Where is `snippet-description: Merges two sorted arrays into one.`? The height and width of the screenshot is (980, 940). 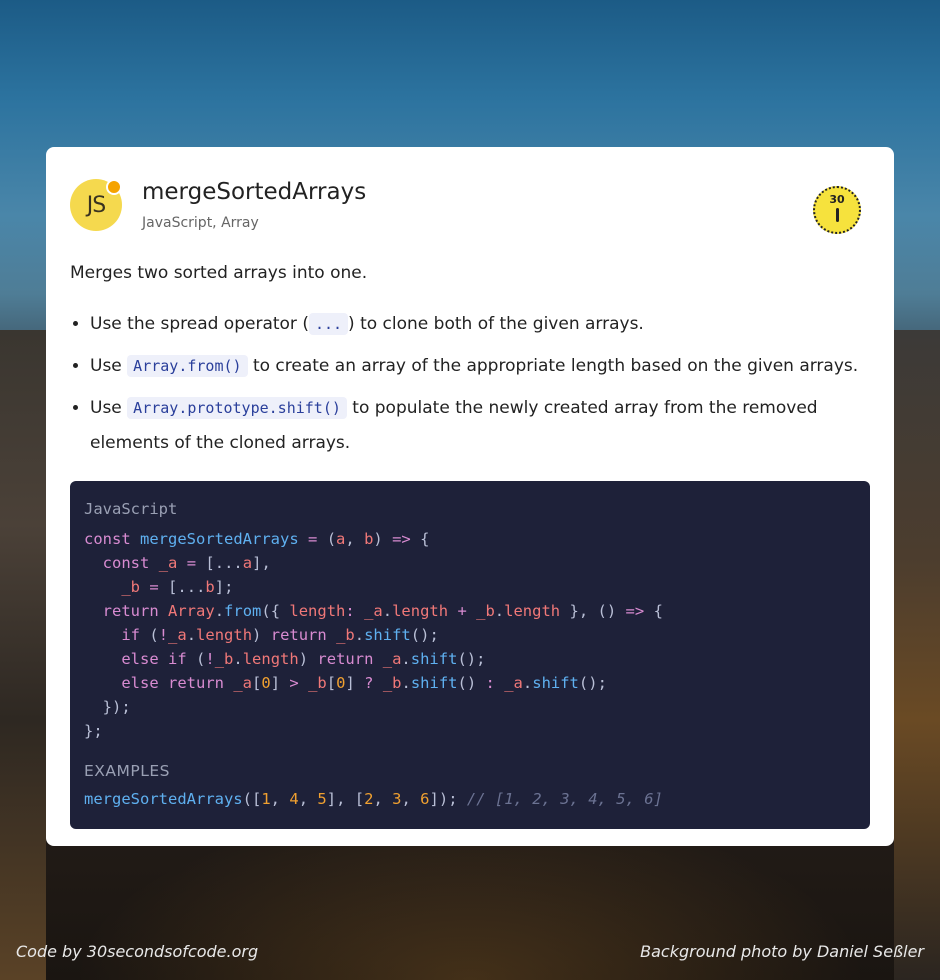 snippet-description: Merges two sorted arrays into one. is located at coordinates (219, 273).